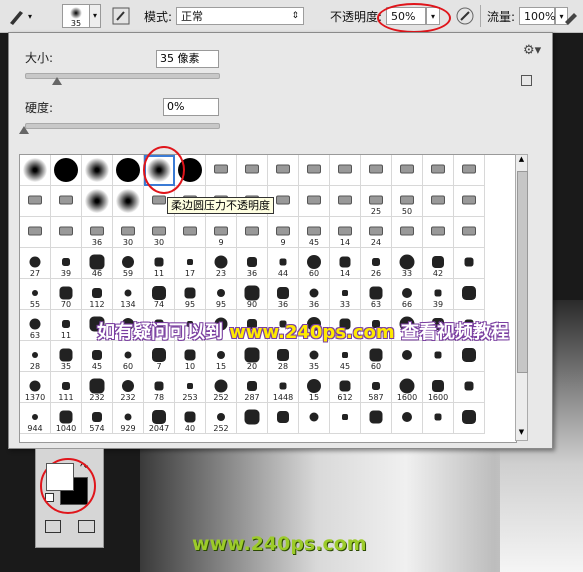 This screenshot has height=572, width=583. I want to click on brush-preset-cell: 28, so click(283, 356).